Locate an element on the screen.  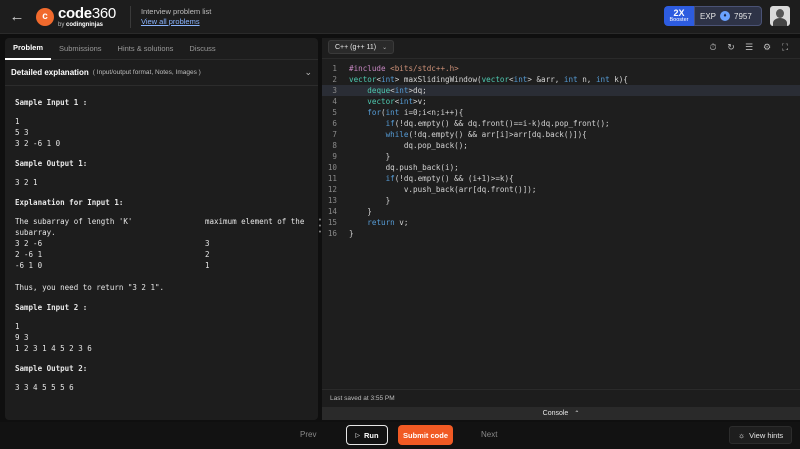
language-value: C++ (g++ 11) is located at coordinates (356, 47).